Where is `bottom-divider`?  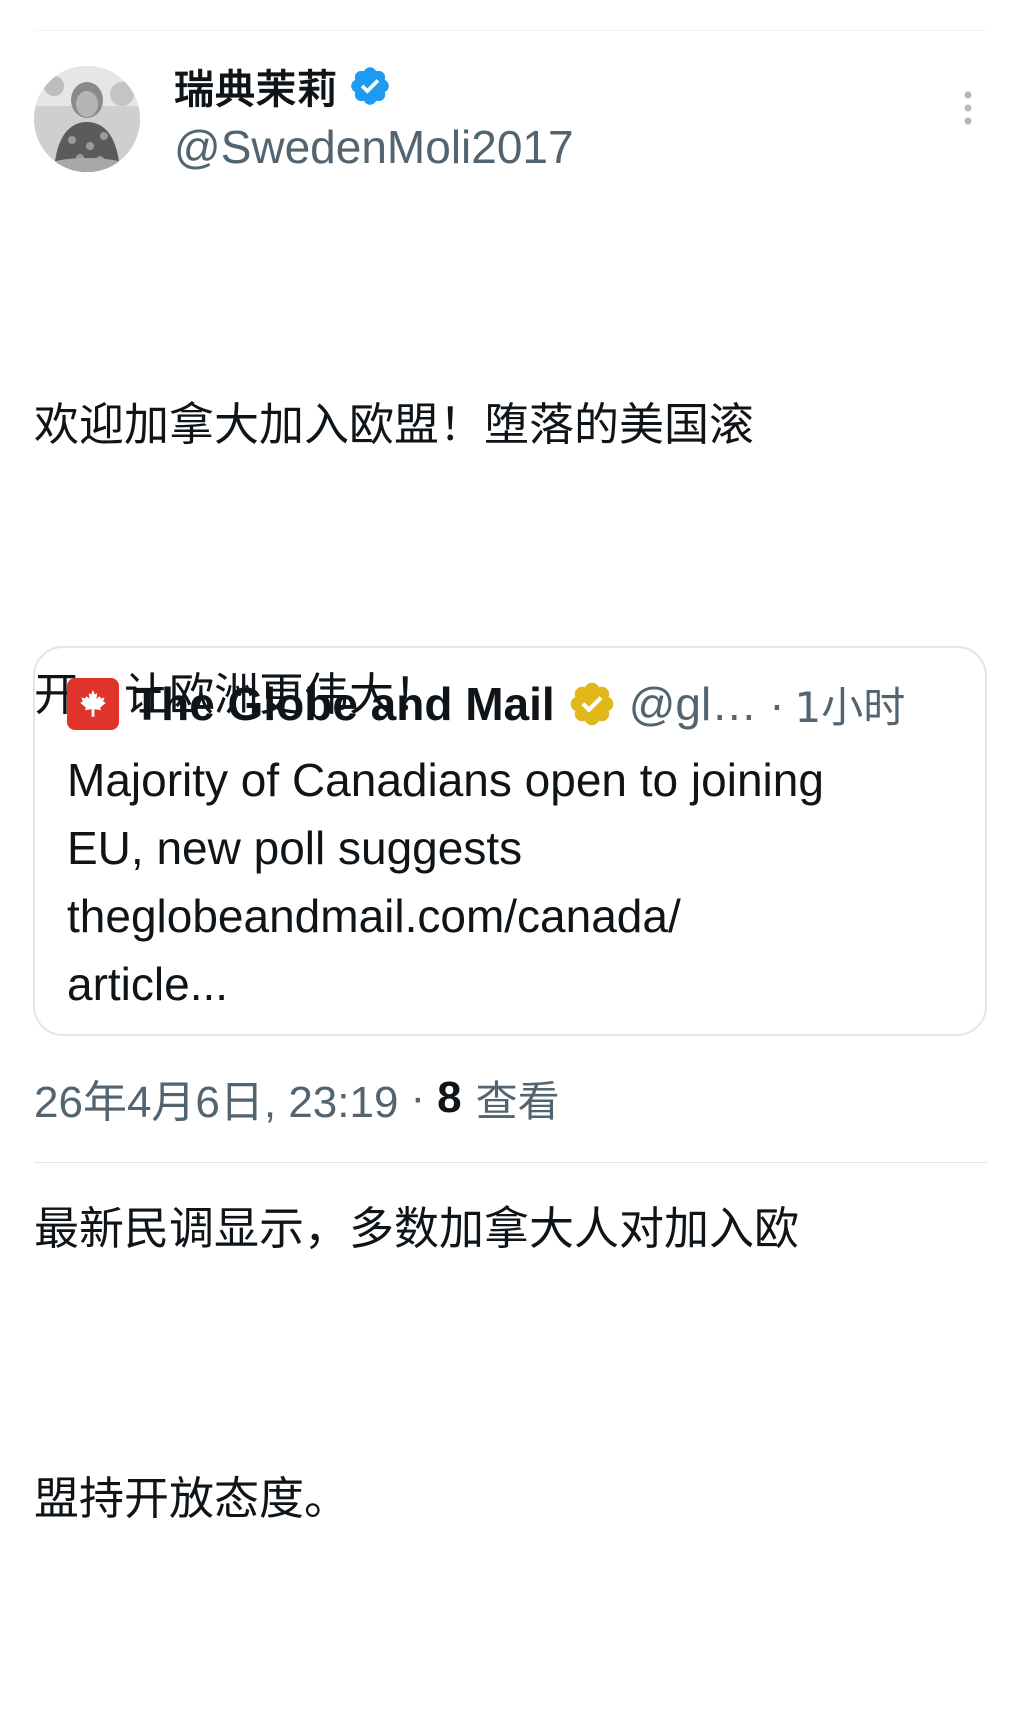
bottom-divider is located at coordinates (510, 1162).